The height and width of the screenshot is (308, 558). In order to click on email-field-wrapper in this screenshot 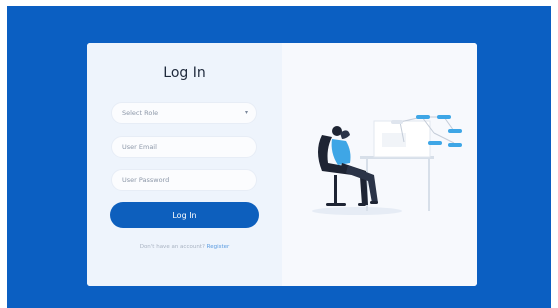, I will do `click(184, 147)`.